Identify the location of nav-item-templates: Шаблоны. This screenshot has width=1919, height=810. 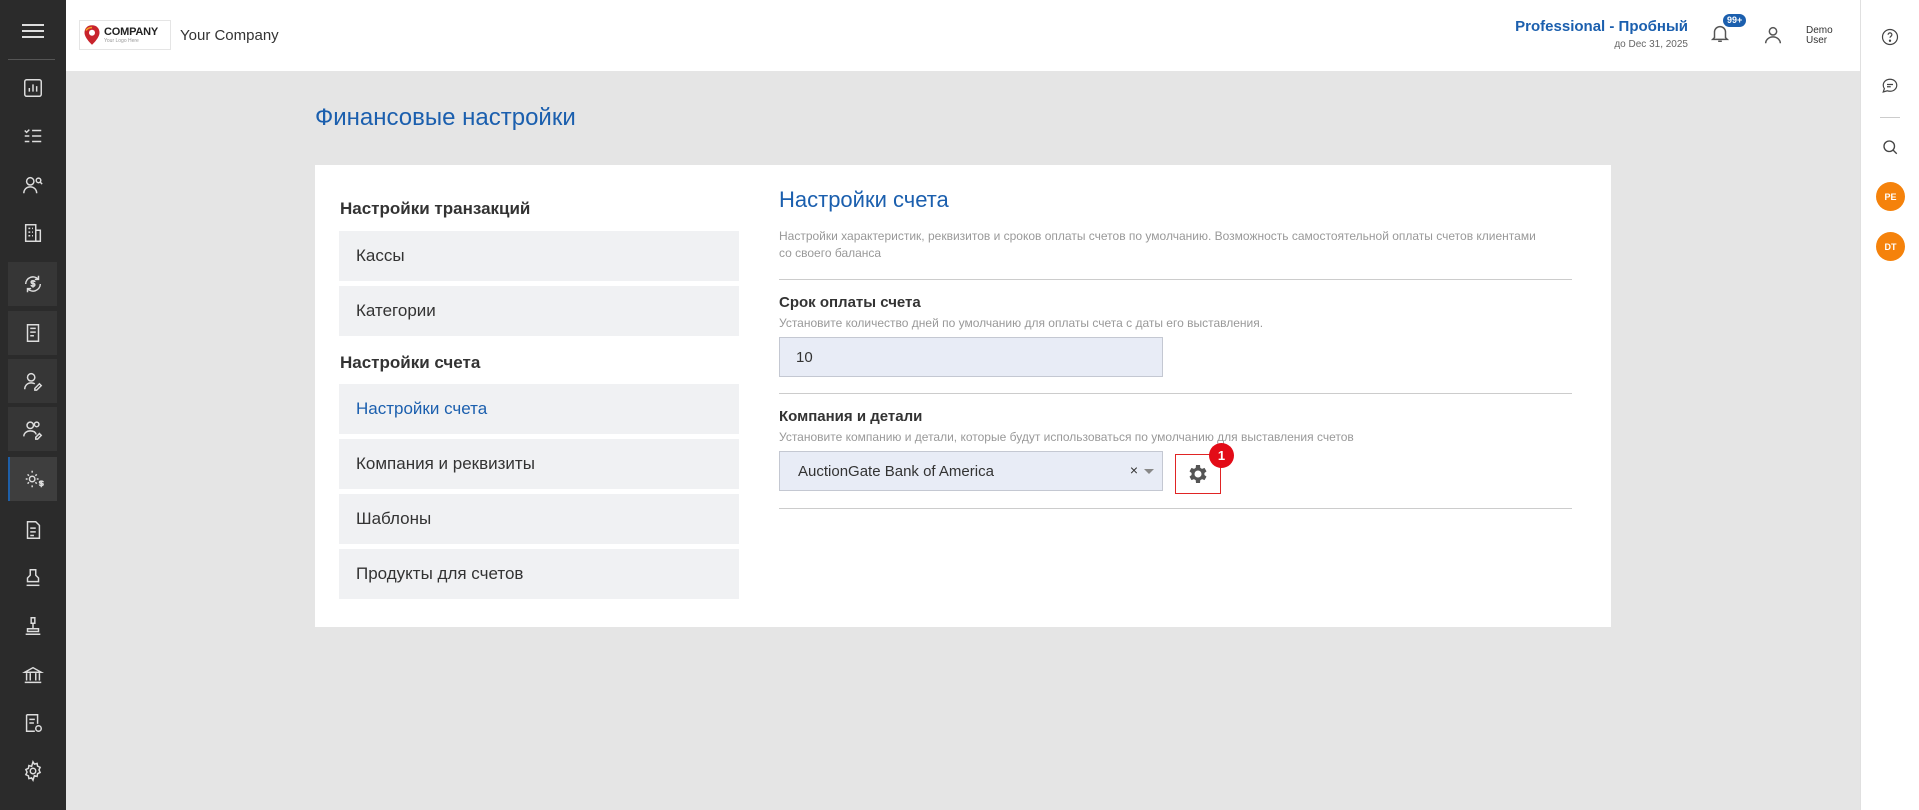
(539, 519).